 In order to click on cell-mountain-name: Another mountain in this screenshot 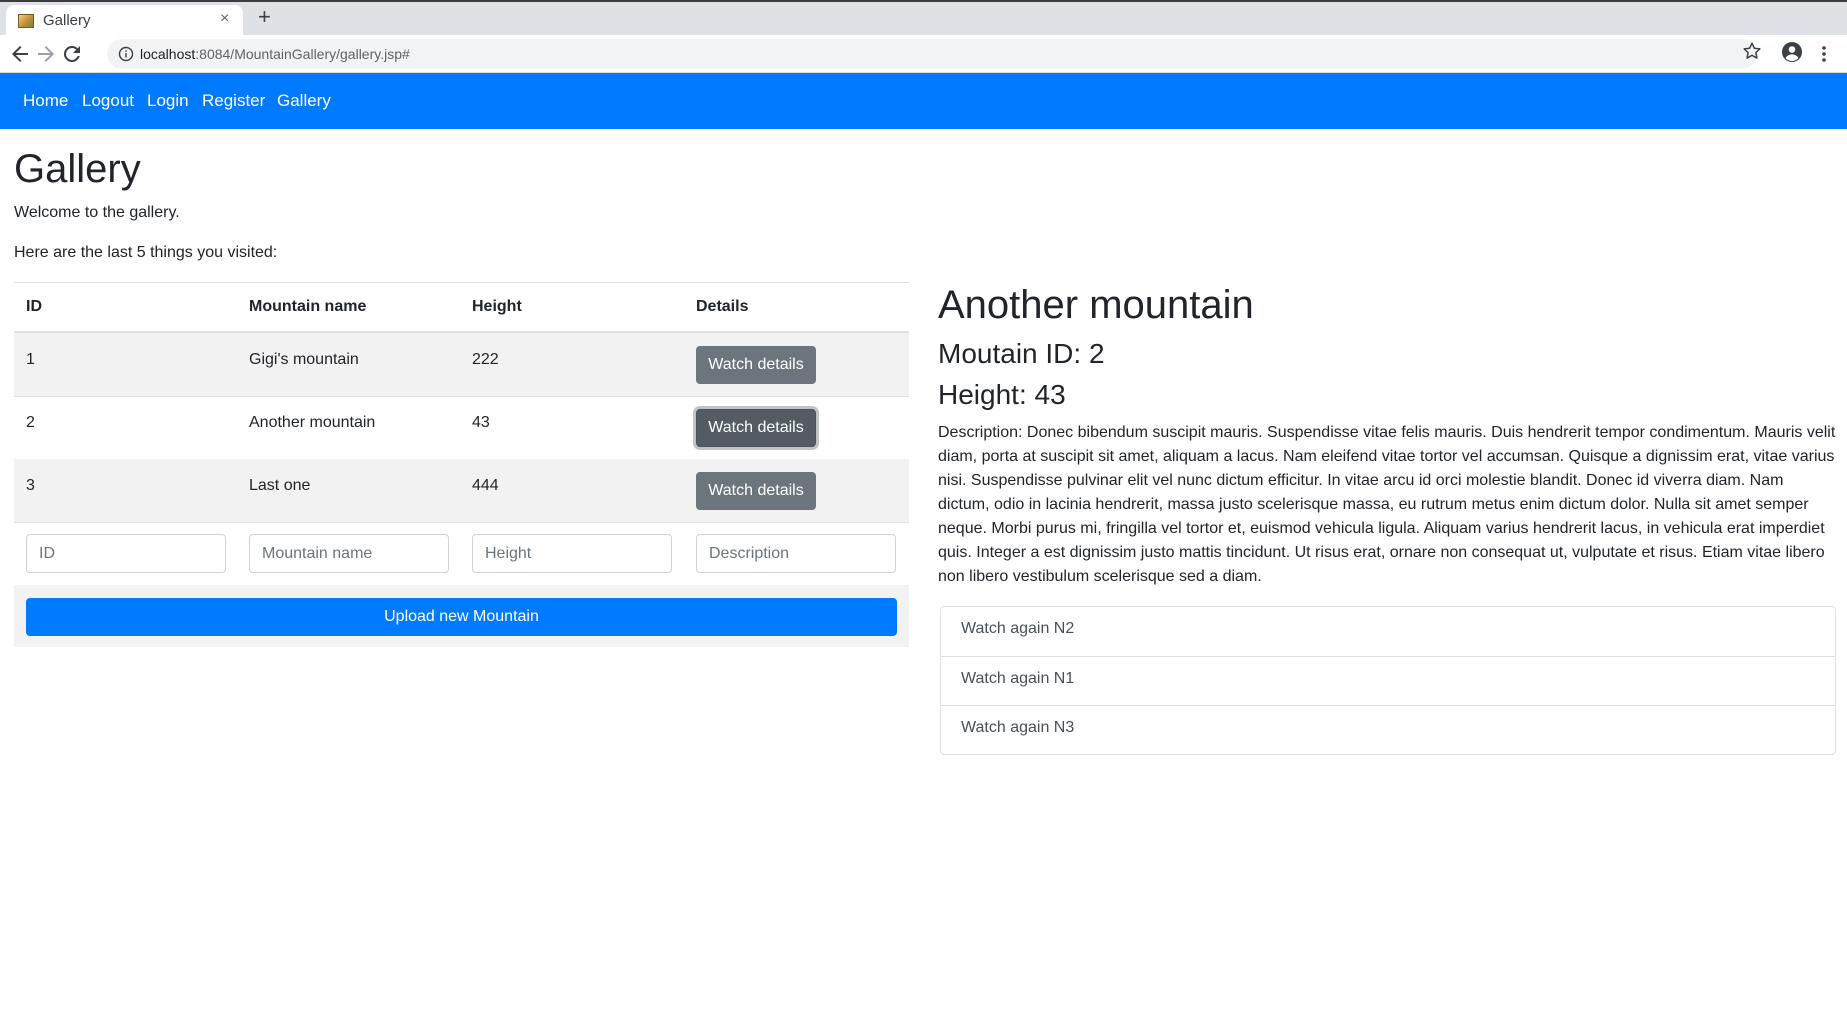, I will do `click(312, 422)`.